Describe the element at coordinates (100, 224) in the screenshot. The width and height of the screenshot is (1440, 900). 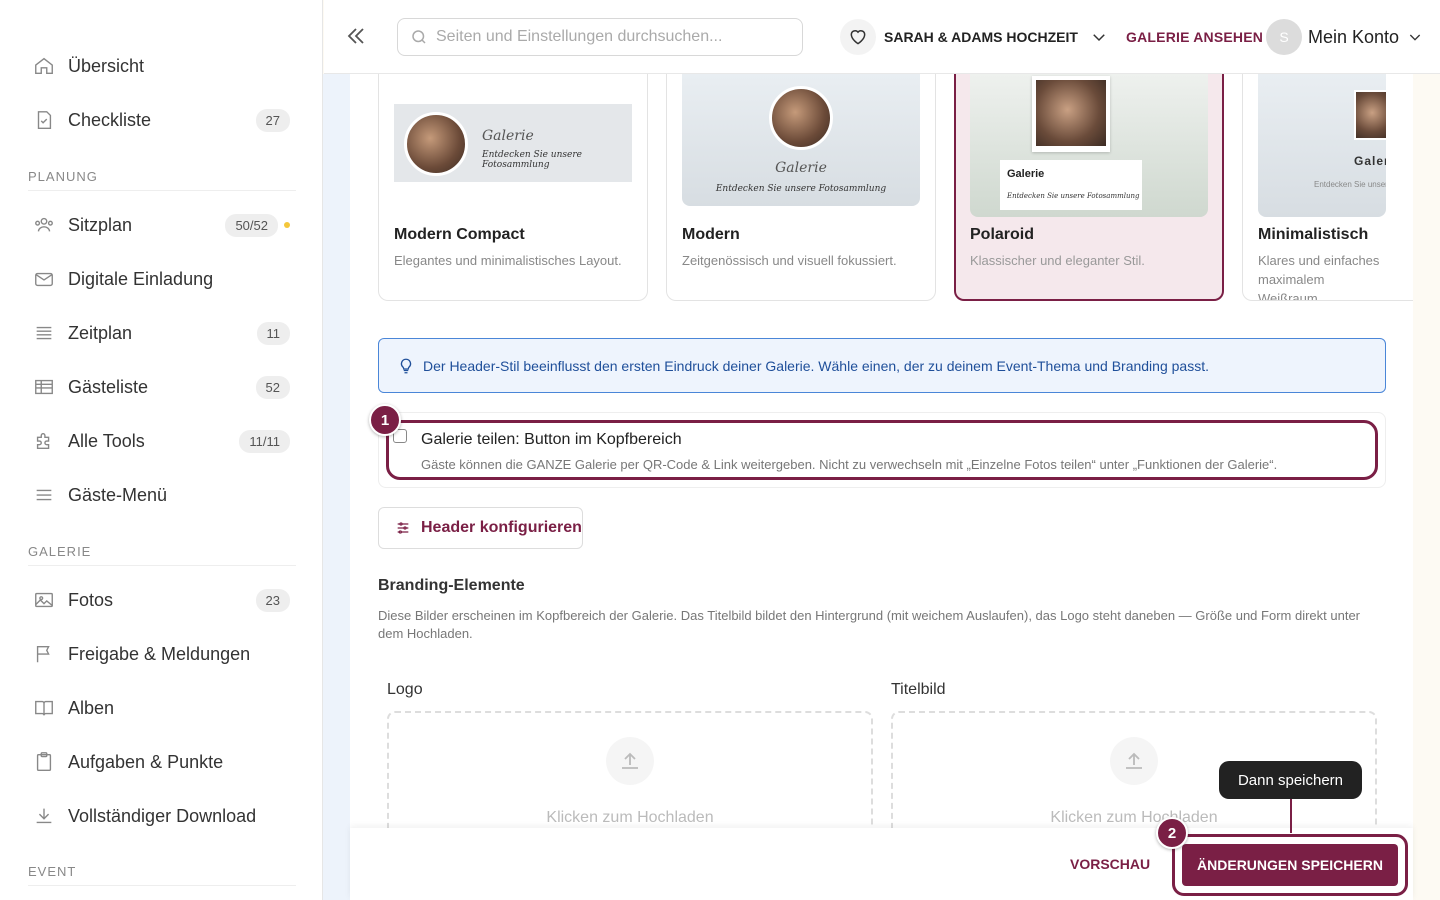
I see `sidebar-item-label: Sitzplan` at that location.